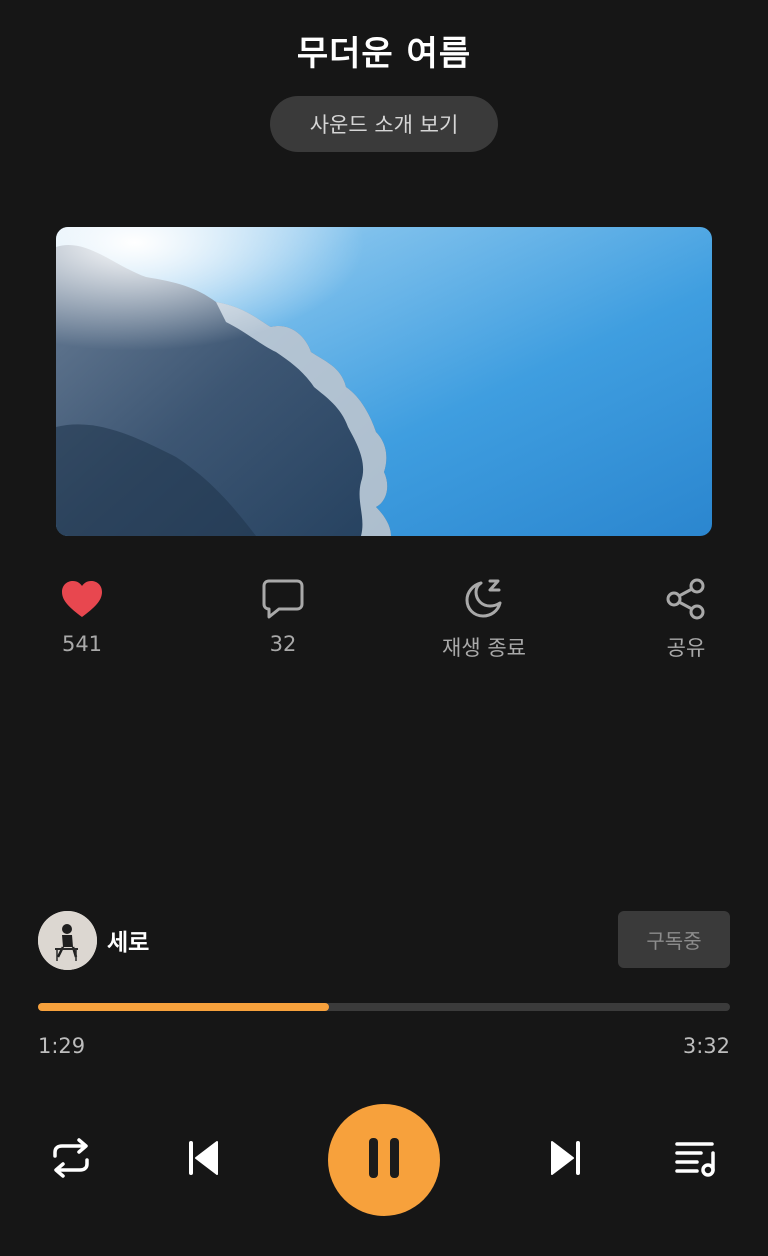 Image resolution: width=768 pixels, height=1256 pixels. Describe the element at coordinates (82, 599) in the screenshot. I see `heart-icon` at that location.